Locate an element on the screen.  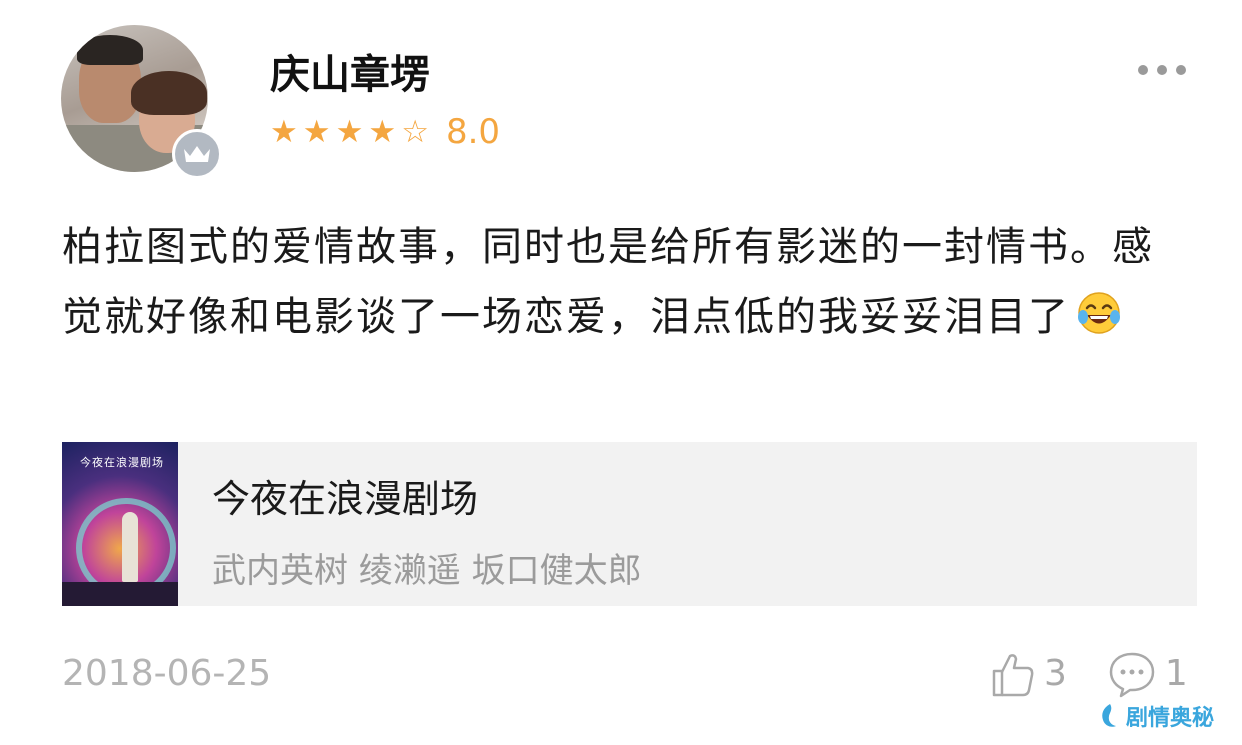
poster-title: 今夜在浪漫剧场 is located at coordinates (122, 462).